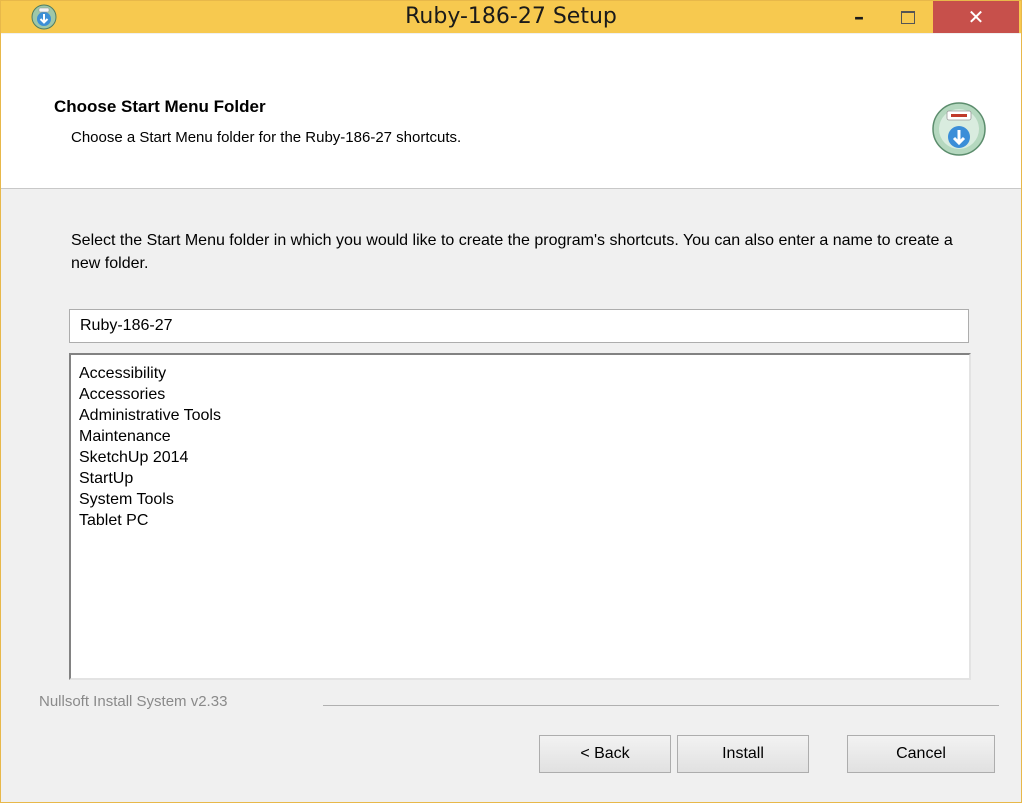 This screenshot has height=803, width=1022. Describe the element at coordinates (605, 754) in the screenshot. I see `back-button: < Back` at that location.